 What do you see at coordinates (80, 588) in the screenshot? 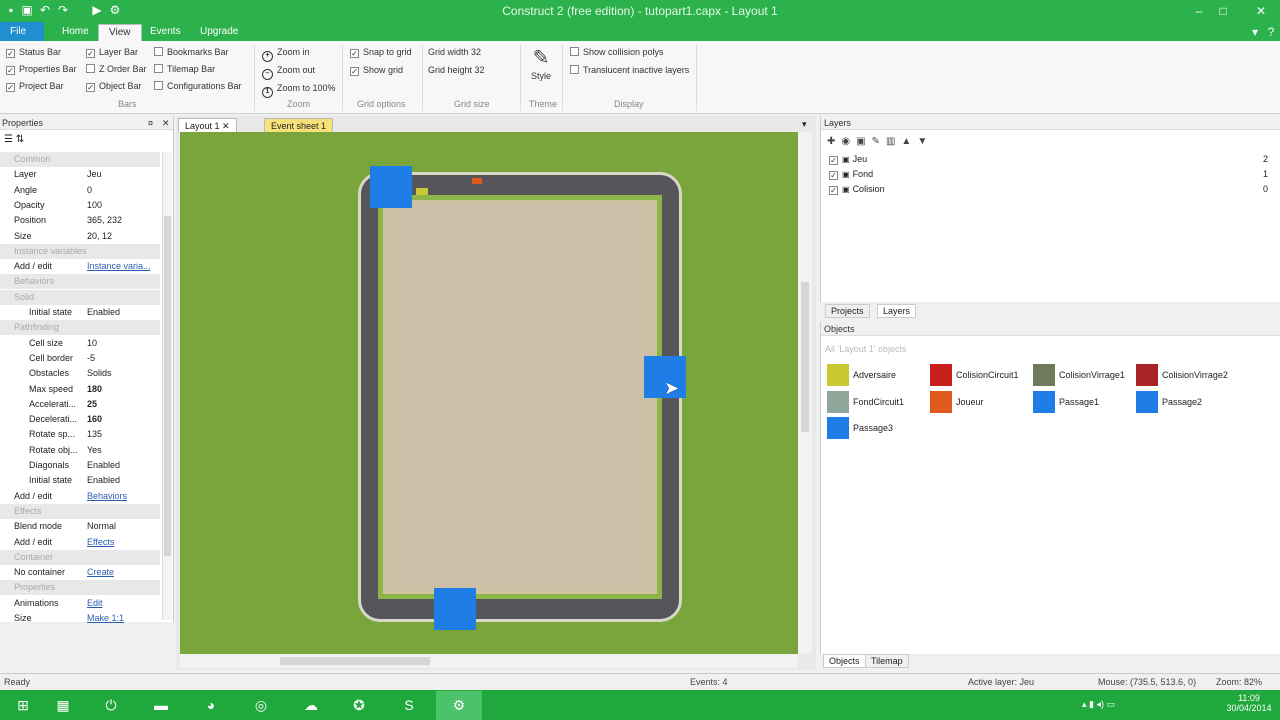
I see `property-section: Properties` at bounding box center [80, 588].